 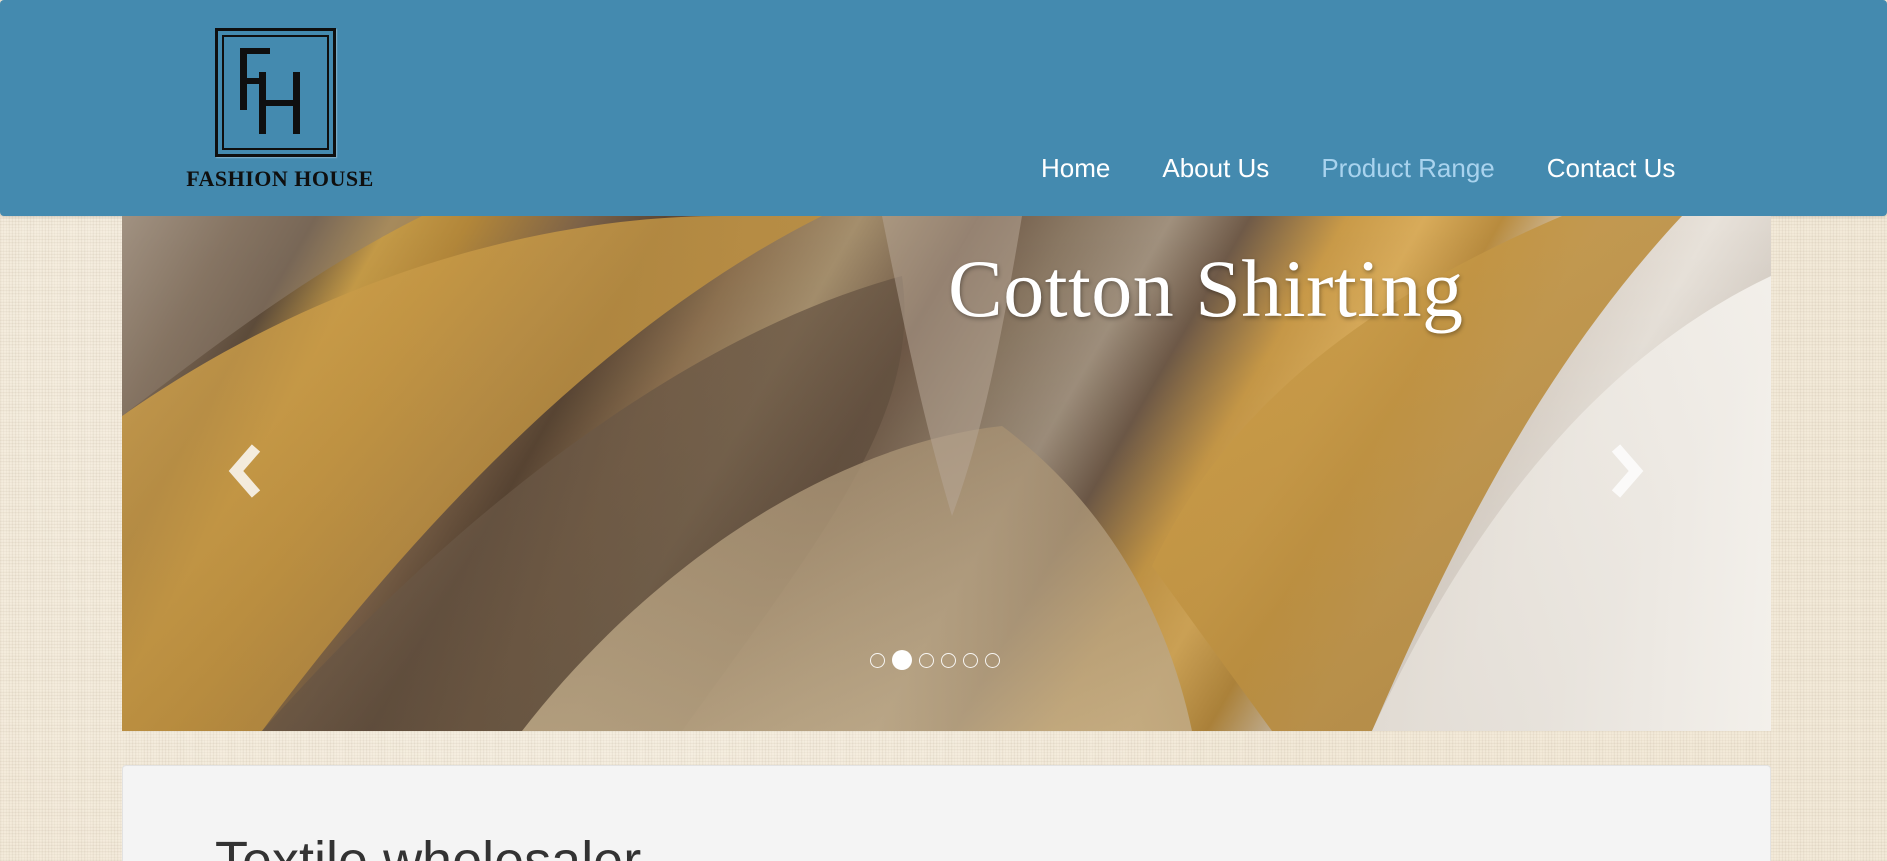 I want to click on nav-item-about-us: About Us, so click(x=1215, y=168).